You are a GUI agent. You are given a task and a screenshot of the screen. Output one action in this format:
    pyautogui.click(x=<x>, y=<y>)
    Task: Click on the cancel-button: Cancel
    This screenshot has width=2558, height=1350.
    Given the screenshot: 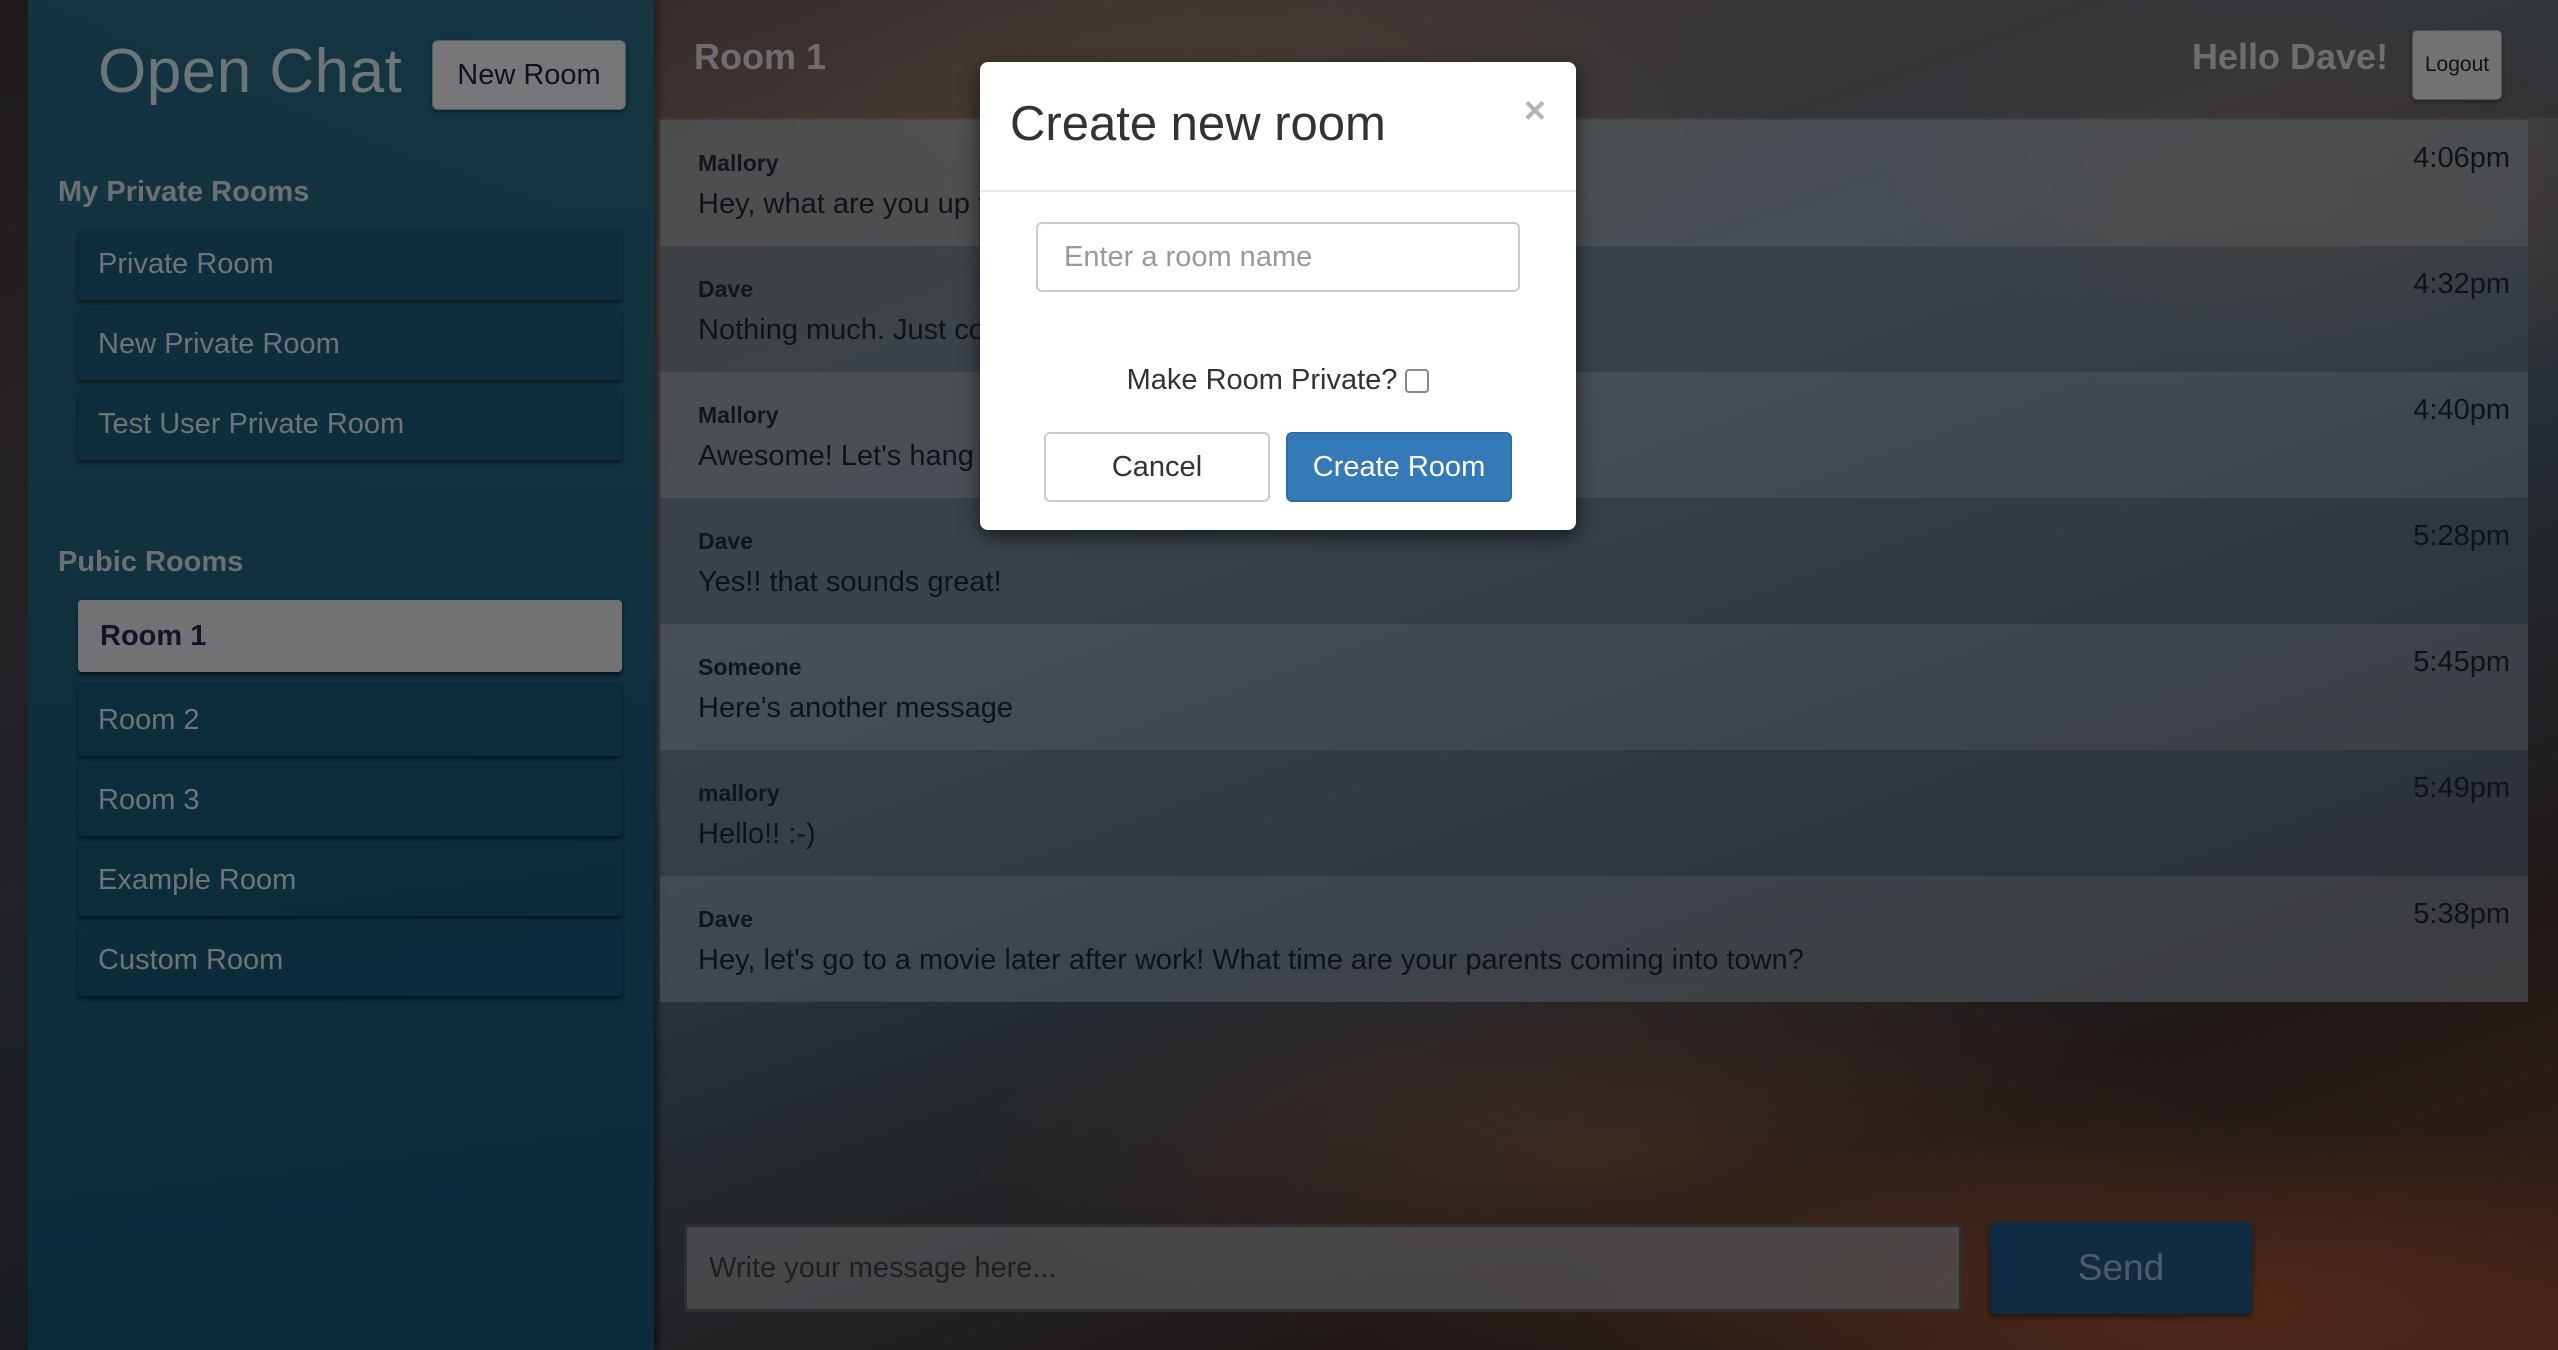 What is the action you would take?
    pyautogui.click(x=1157, y=467)
    